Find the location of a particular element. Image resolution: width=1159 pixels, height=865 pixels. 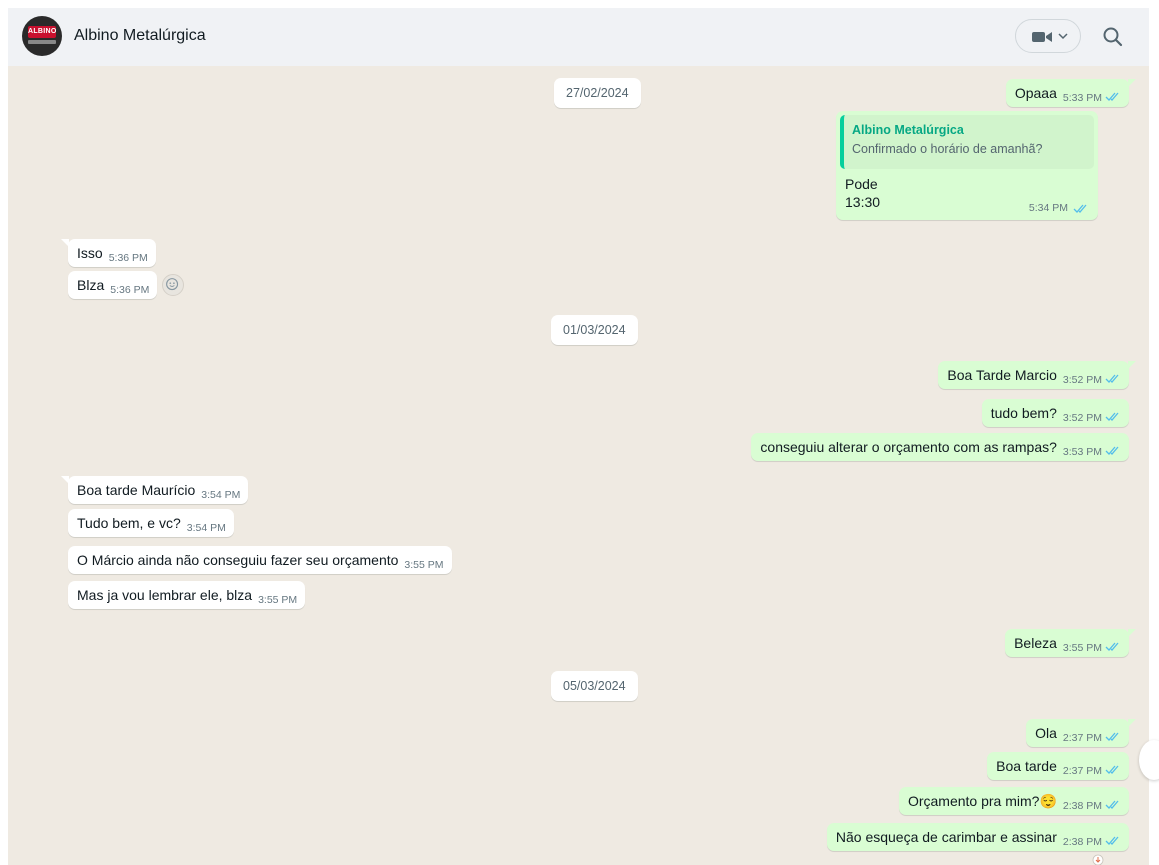

message-incoming: Boa tarde Maurício 3:54 PM is located at coordinates (154, 490).